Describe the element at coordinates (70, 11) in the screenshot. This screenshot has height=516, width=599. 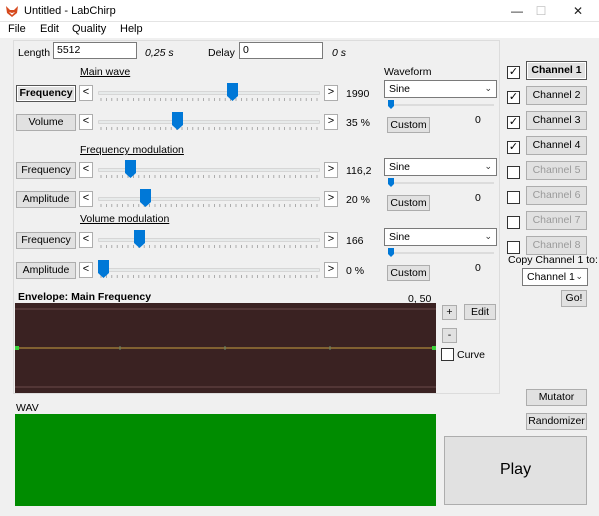
I see `window-title: Untitled - LabChirp` at that location.